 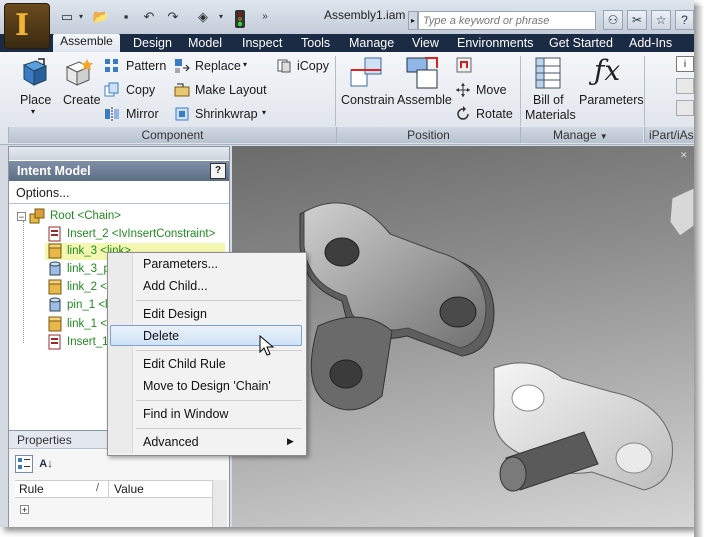 What do you see at coordinates (550, 115) in the screenshot?
I see `bill-of-materials-label-2: Materials` at bounding box center [550, 115].